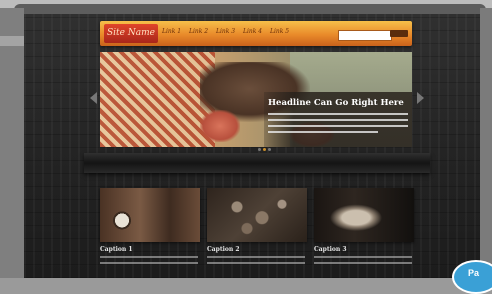  Describe the element at coordinates (12, 143) in the screenshot. I see `left-gutter` at that location.